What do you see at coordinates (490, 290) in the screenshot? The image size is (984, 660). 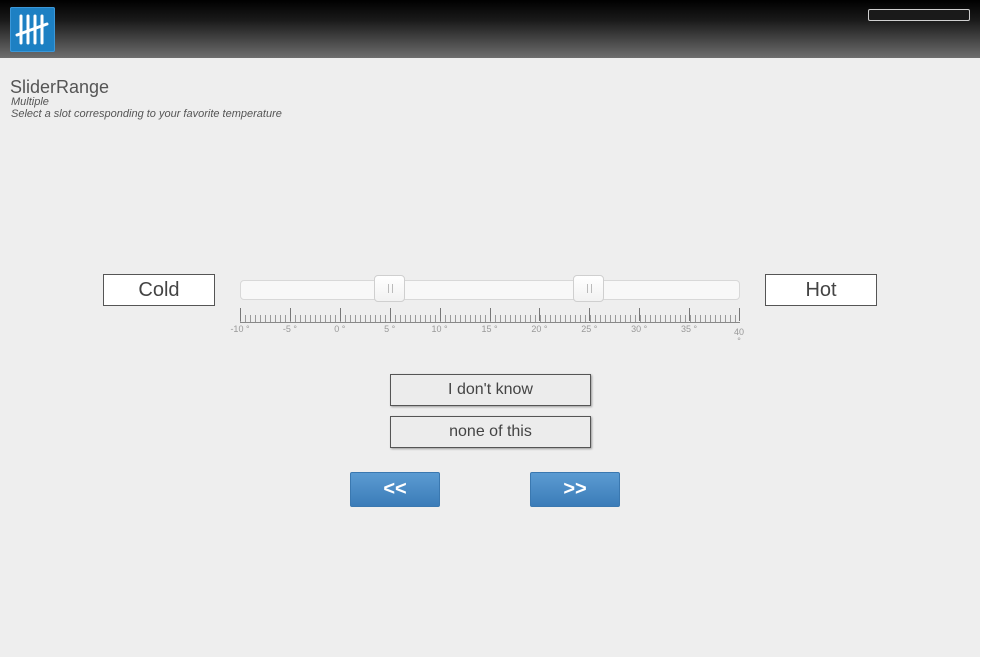 I see `range-slider-track` at bounding box center [490, 290].